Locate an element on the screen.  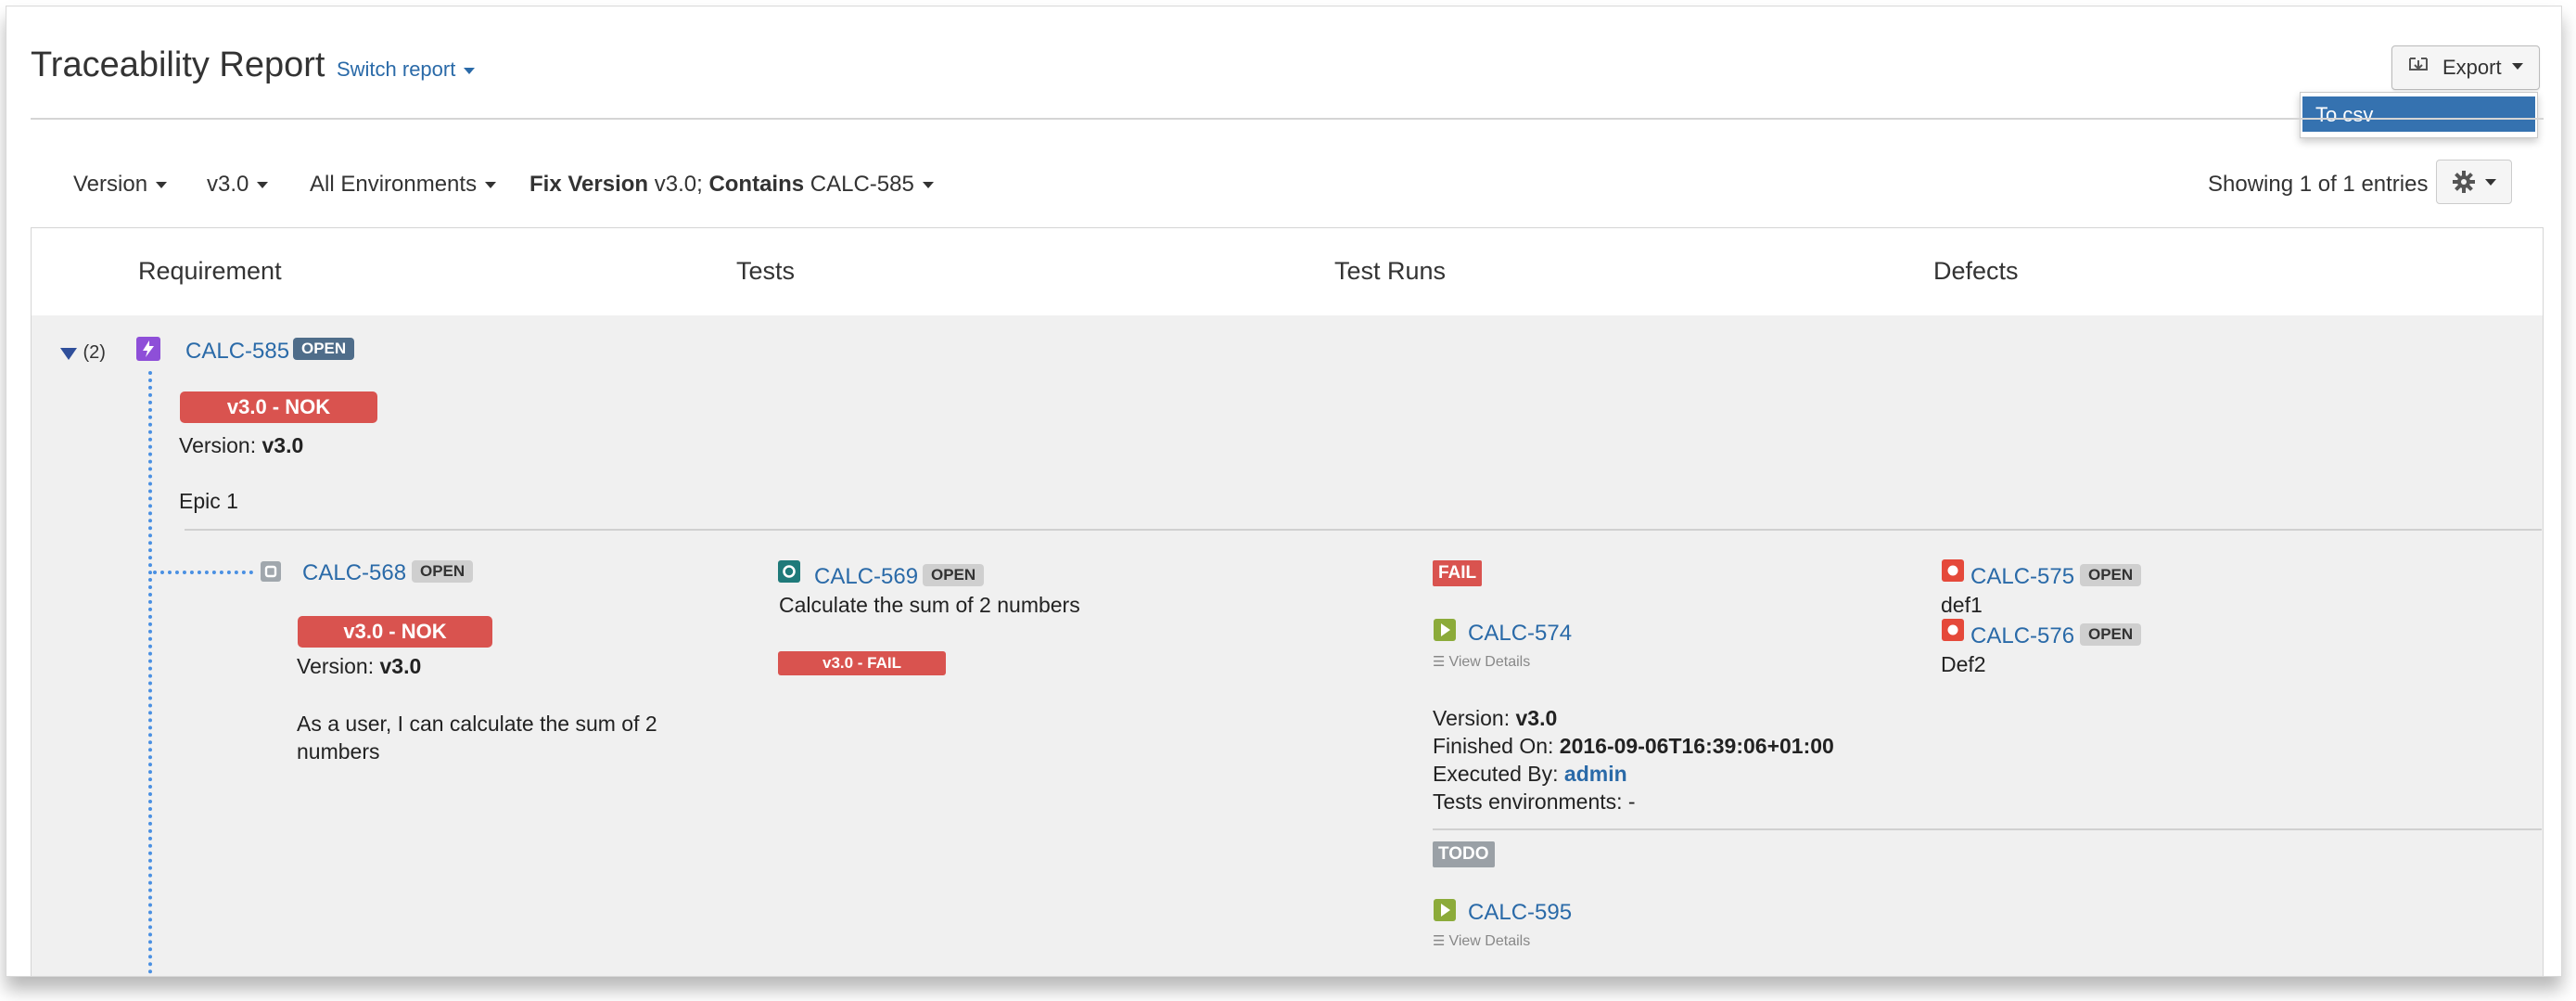
requirement-version: Version: v3.0 is located at coordinates (241, 445).